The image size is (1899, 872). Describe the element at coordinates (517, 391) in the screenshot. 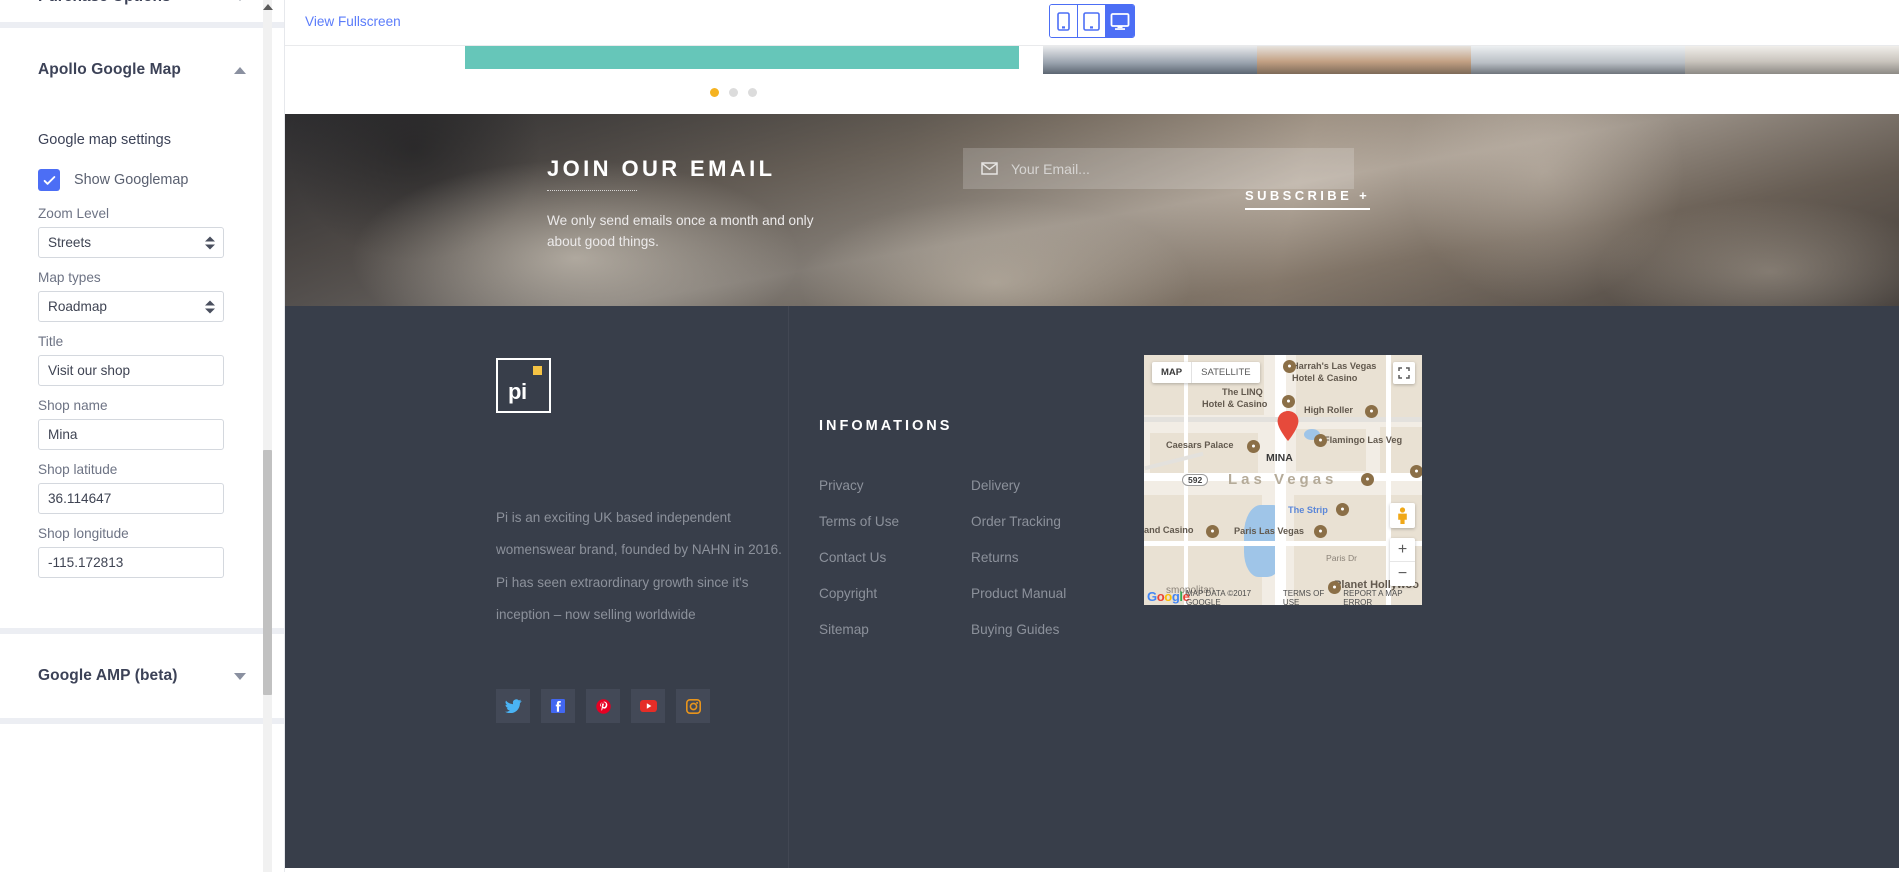

I see `footer-logo-text: pi` at that location.